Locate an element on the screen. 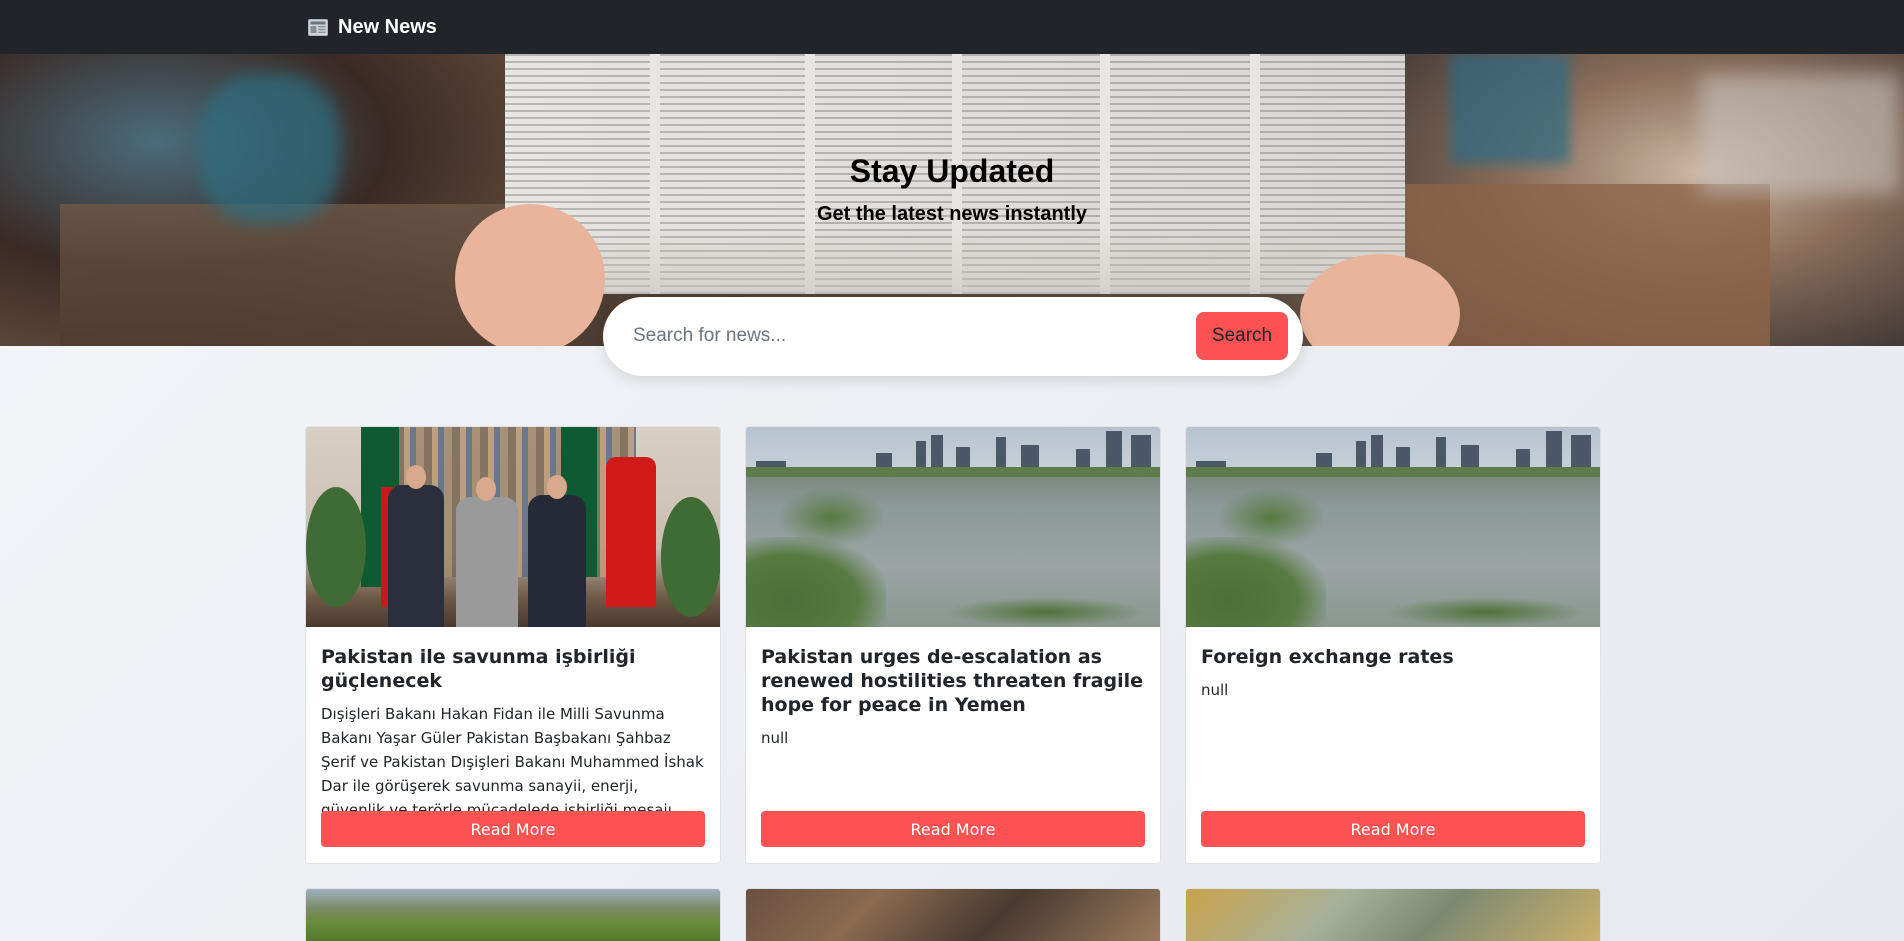 Image resolution: width=1904 pixels, height=941 pixels. brand-link: New News is located at coordinates (372, 27).